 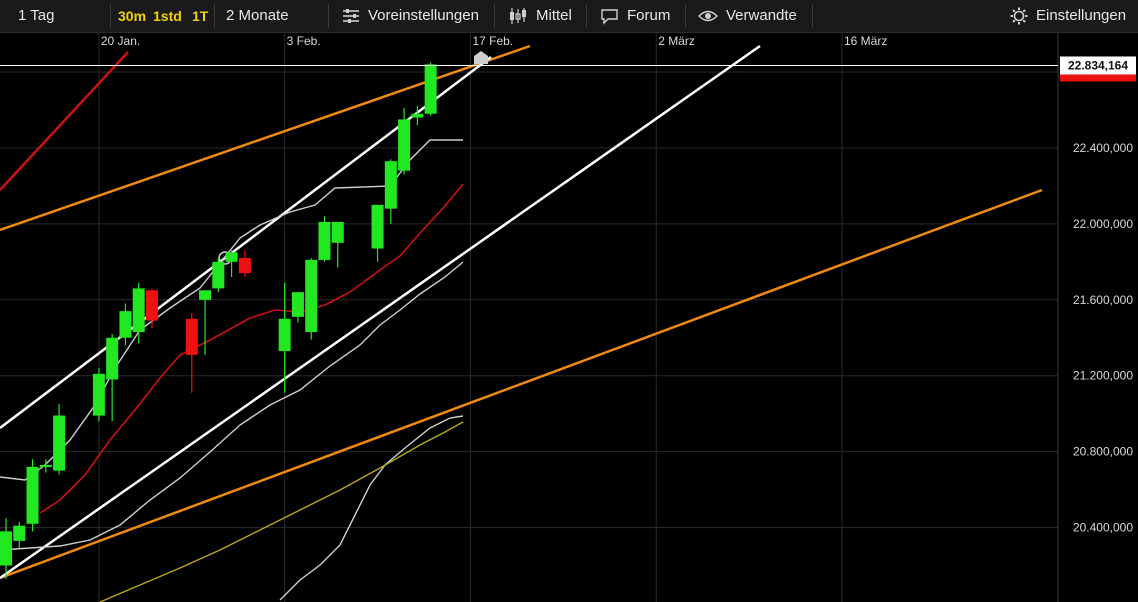 I want to click on x-axis: 20 Jan. 3 Feb. 17 Feb. 2 März 16 März, so click(x=494, y=41).